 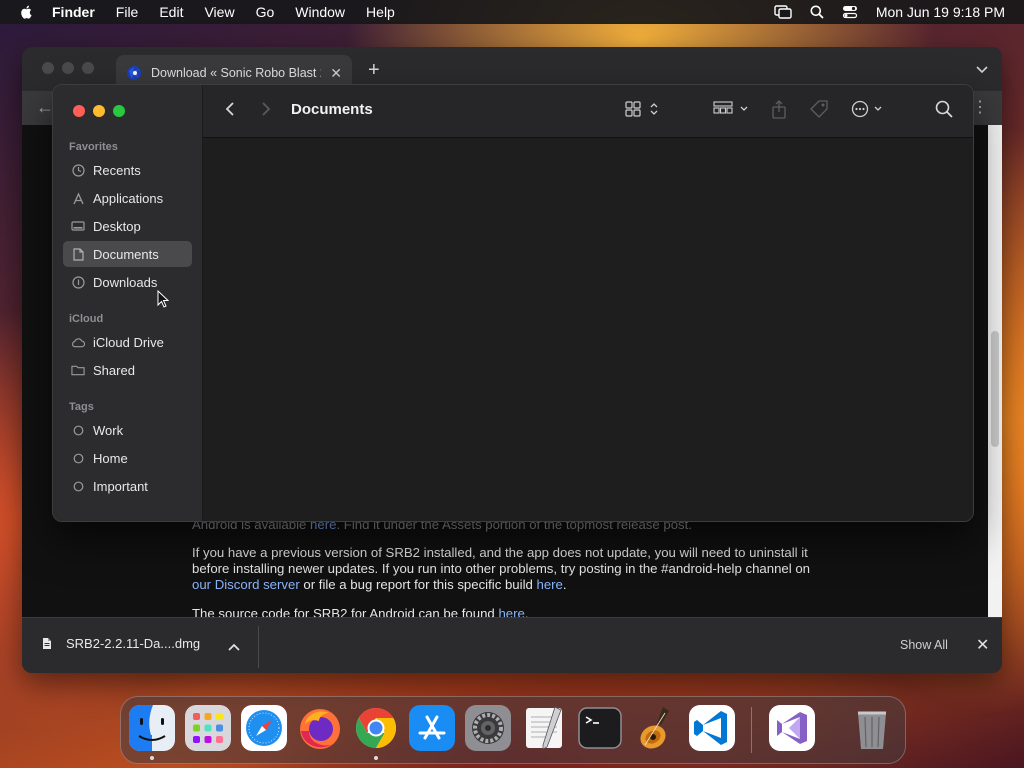 What do you see at coordinates (78, 254) in the screenshot?
I see `document-icon` at bounding box center [78, 254].